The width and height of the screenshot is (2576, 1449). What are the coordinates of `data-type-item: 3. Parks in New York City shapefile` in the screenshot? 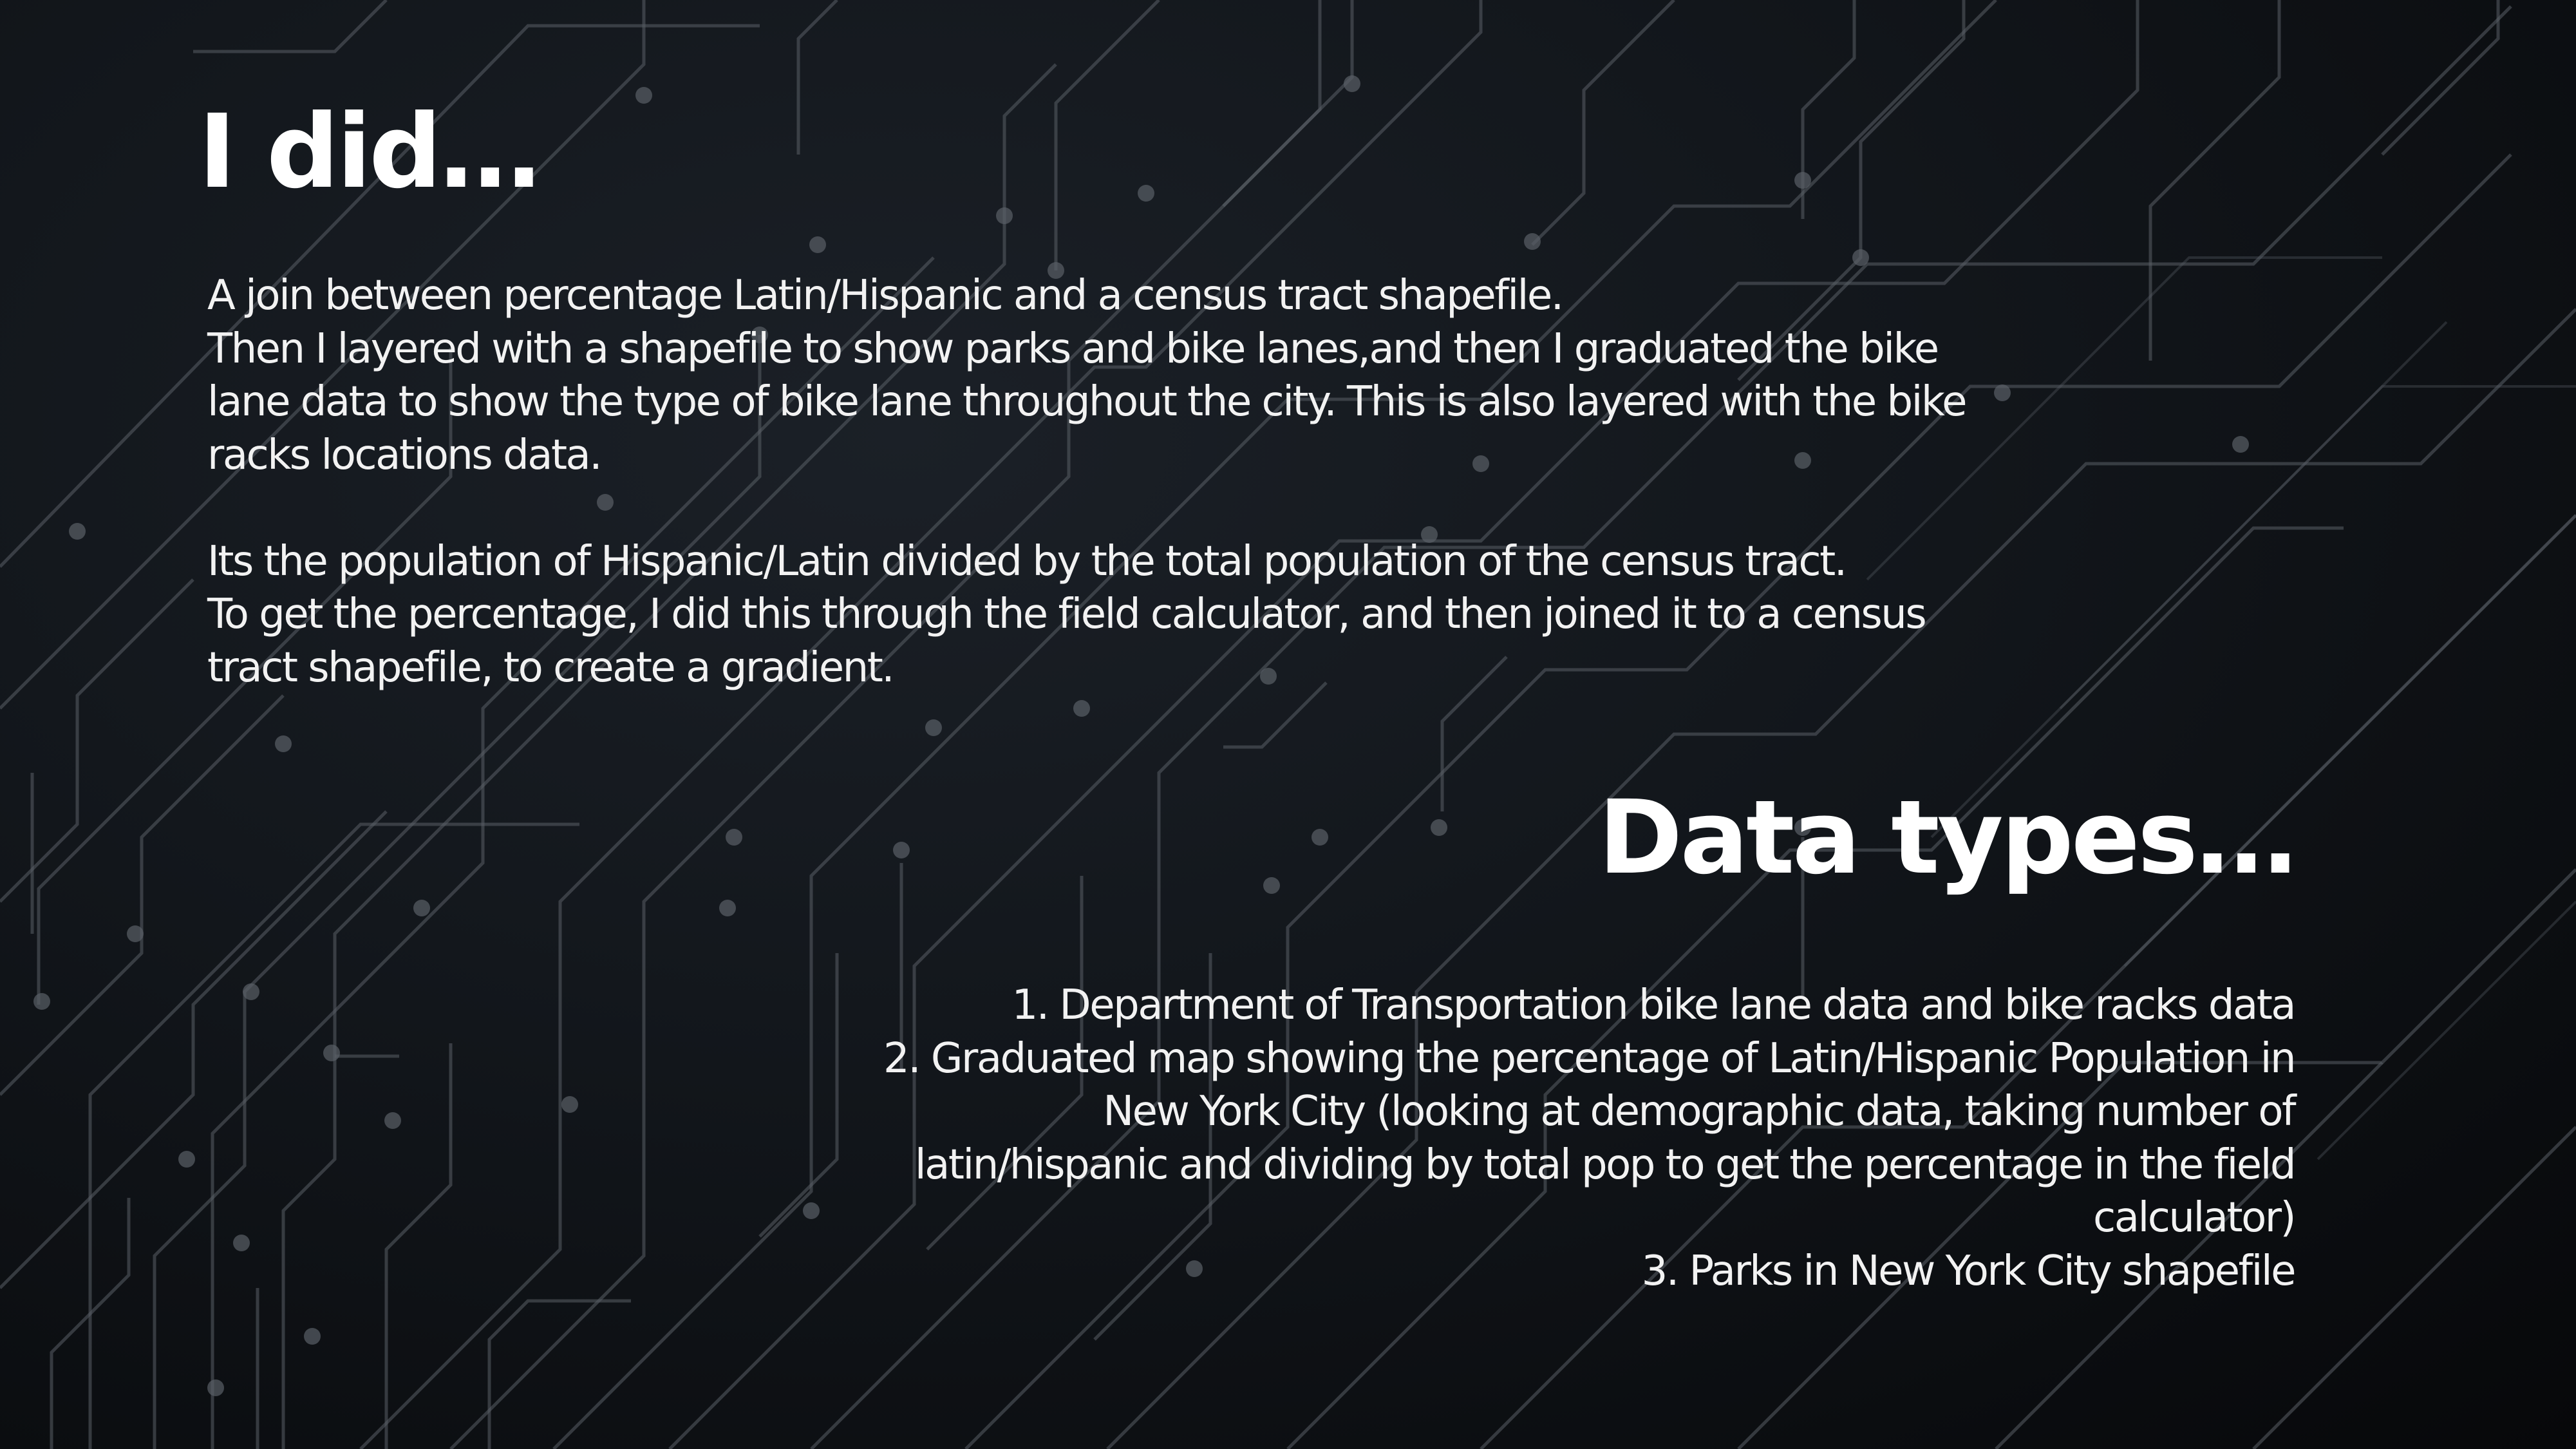 It's located at (1969, 1271).